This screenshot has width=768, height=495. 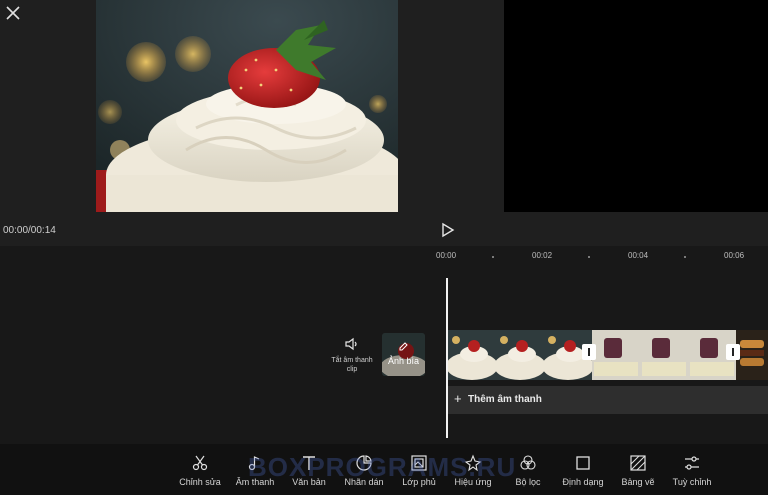 I want to click on tool-label: Văn bản, so click(x=309, y=482).